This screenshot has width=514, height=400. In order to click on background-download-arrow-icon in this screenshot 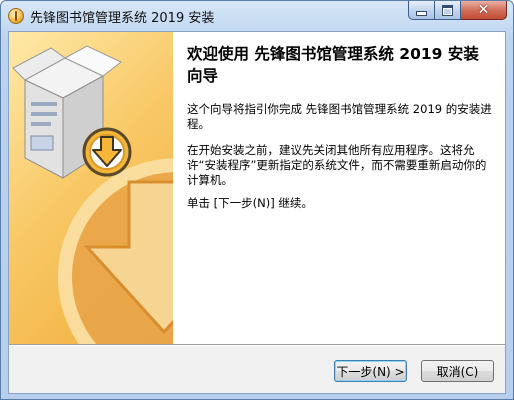, I will do `click(115, 251)`.